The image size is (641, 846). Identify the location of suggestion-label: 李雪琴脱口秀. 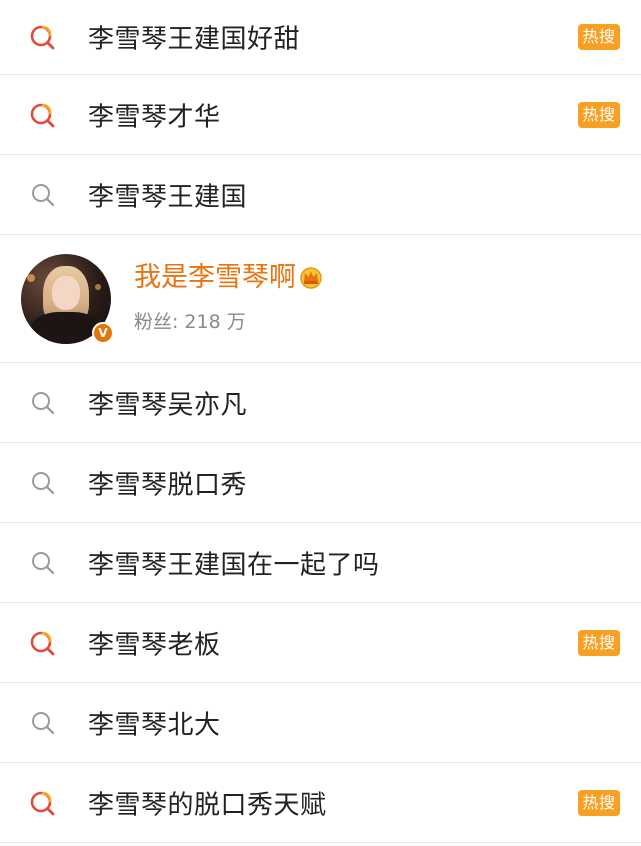
(168, 485).